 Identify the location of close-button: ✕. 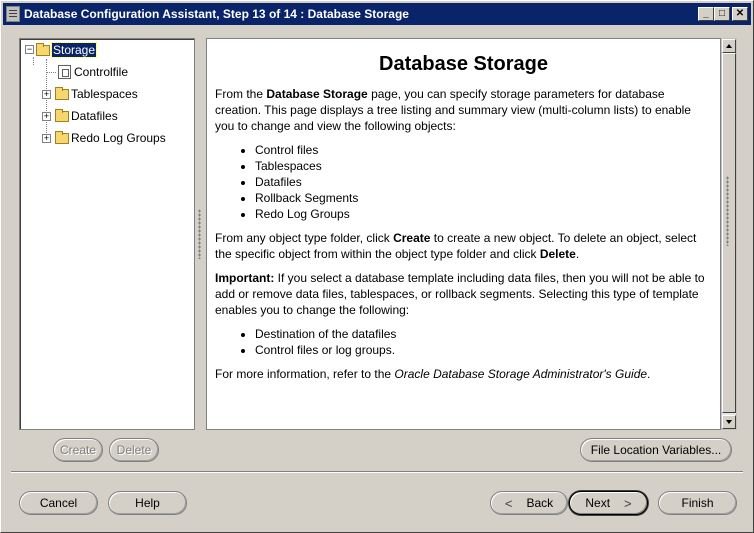
(740, 14).